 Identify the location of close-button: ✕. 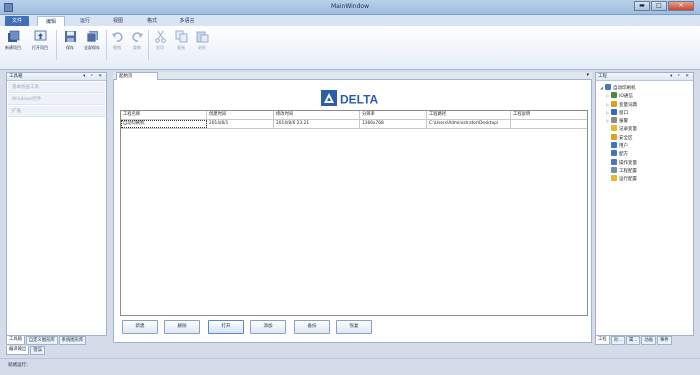
(681, 6).